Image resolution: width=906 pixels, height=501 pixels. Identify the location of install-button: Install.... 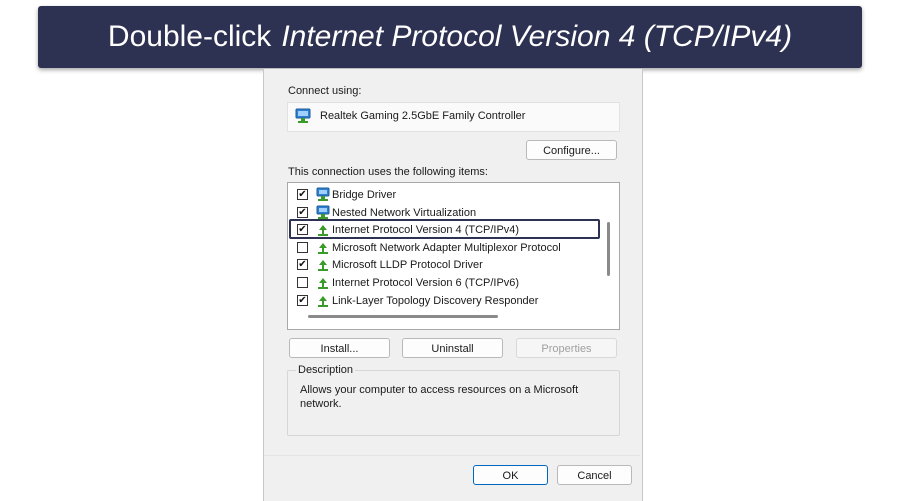
(339, 348).